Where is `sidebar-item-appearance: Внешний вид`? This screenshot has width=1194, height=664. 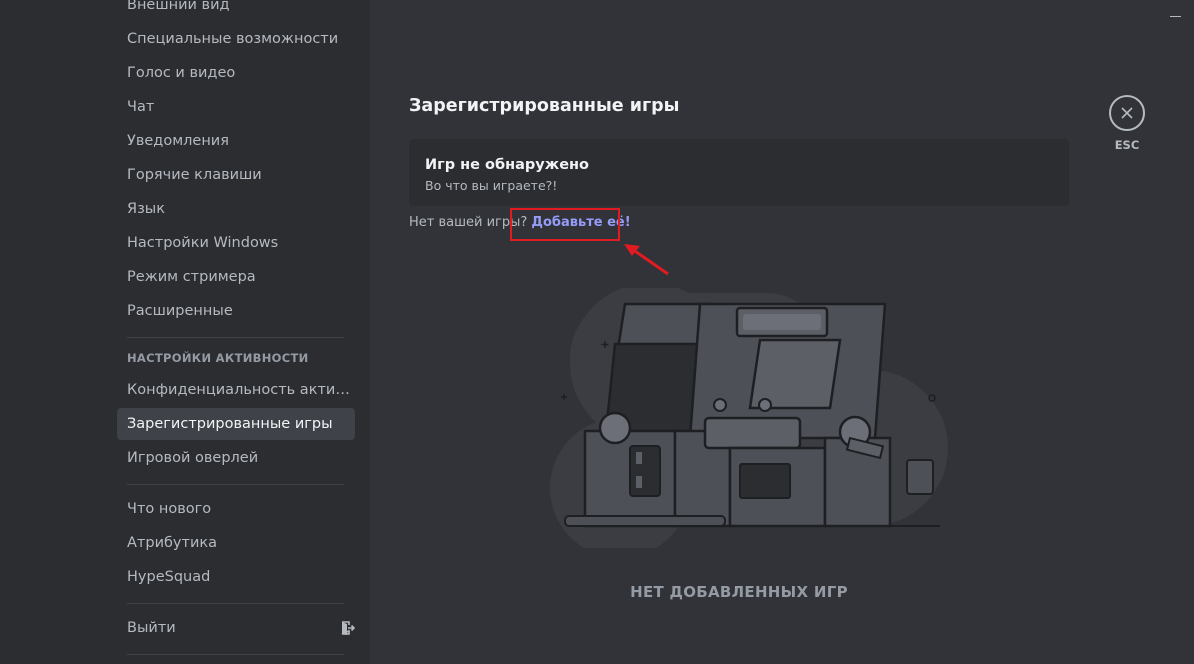
sidebar-item-appearance: Внешний вид is located at coordinates (236, 10).